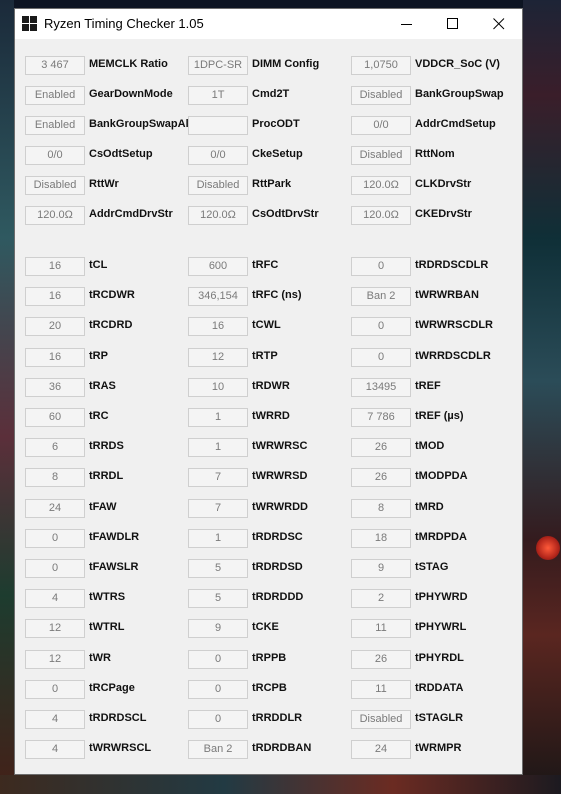 The image size is (561, 794). I want to click on timing-cell: 7 tWRWRSD, so click(258, 478).